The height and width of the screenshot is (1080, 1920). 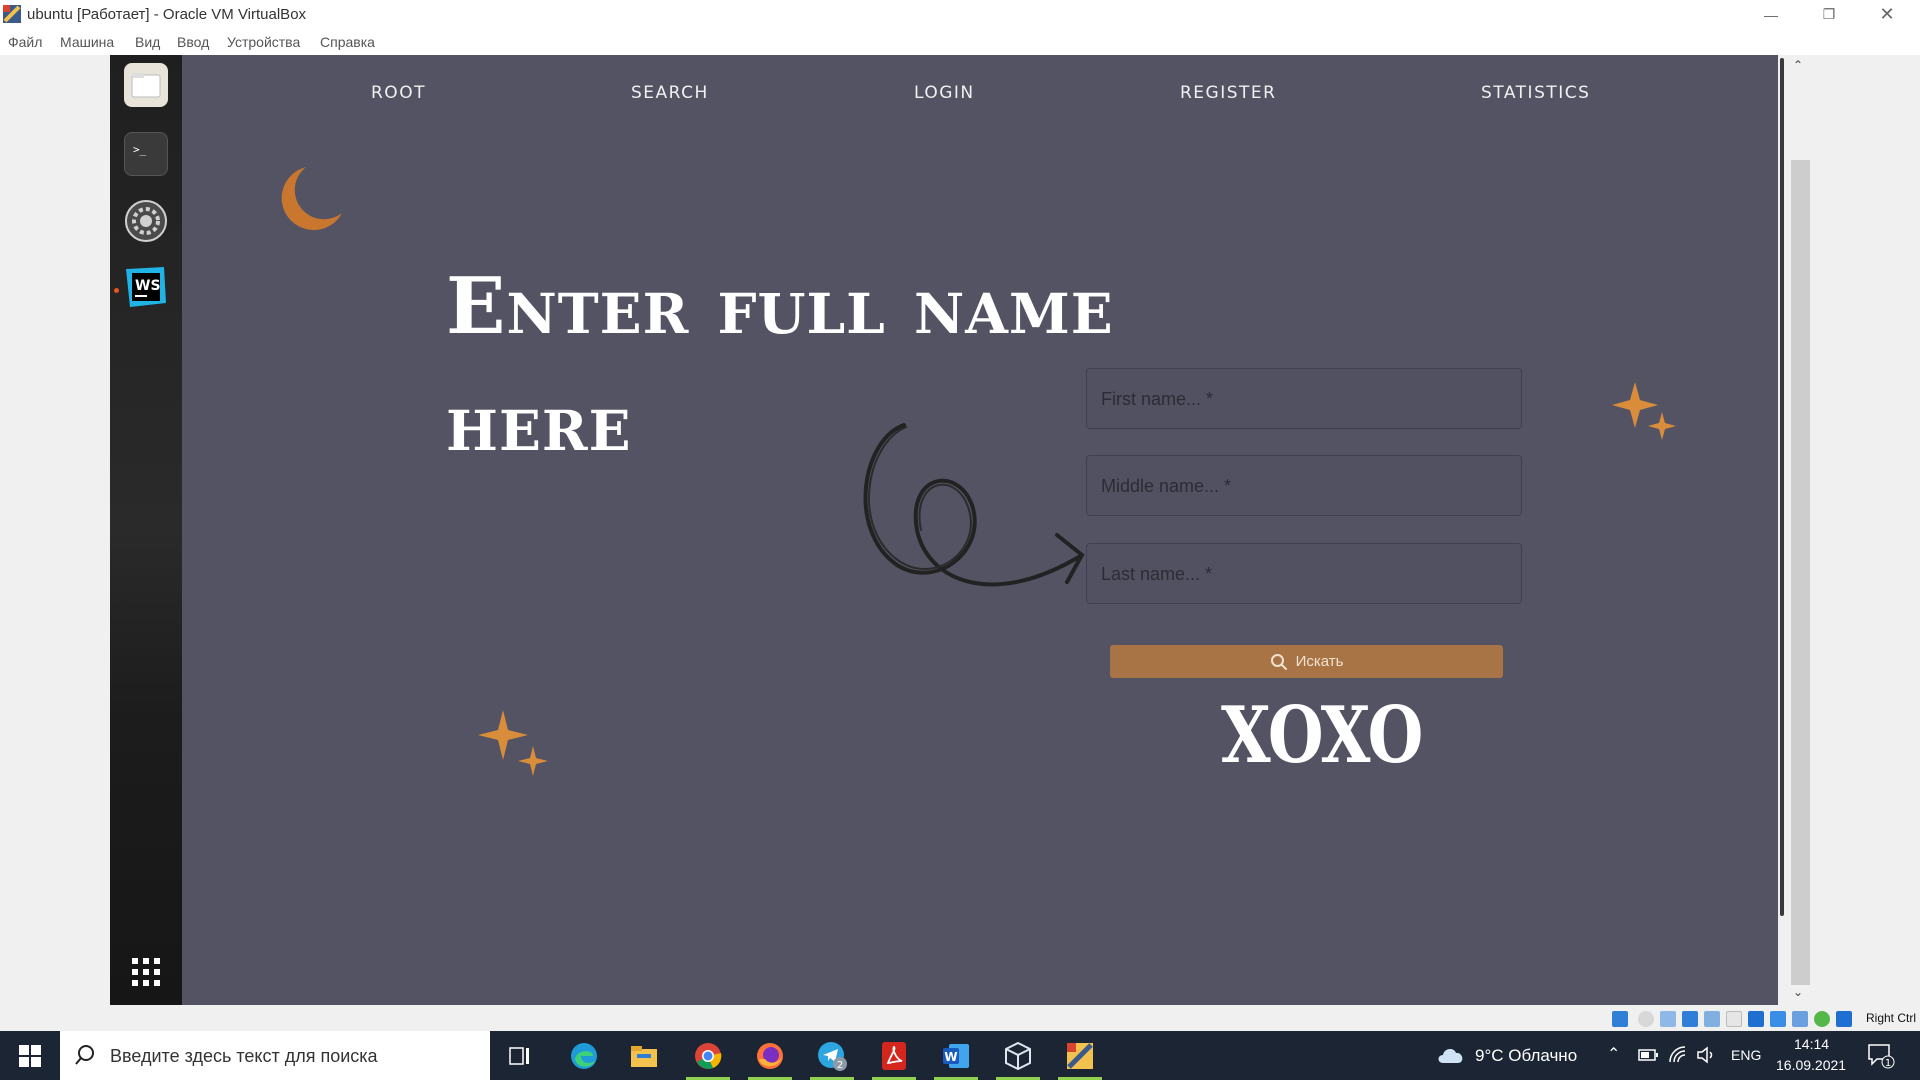 I want to click on recording-icon, so click(x=1778, y=1019).